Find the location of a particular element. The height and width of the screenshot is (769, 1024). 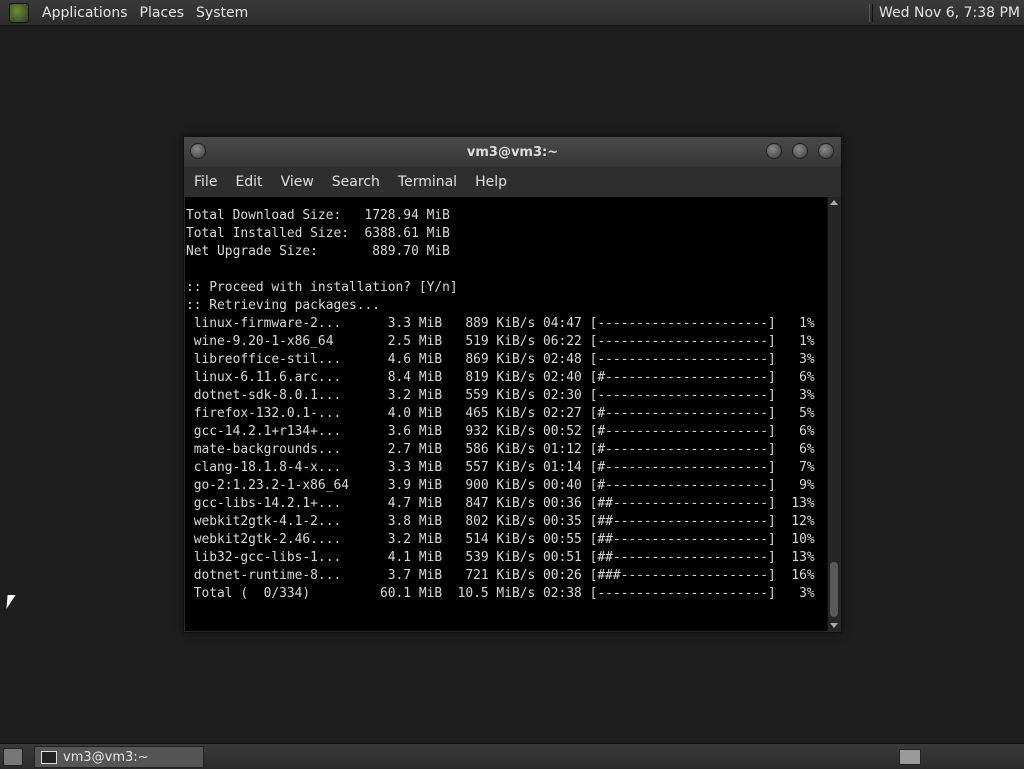

scroll-up-icon is located at coordinates (834, 202).